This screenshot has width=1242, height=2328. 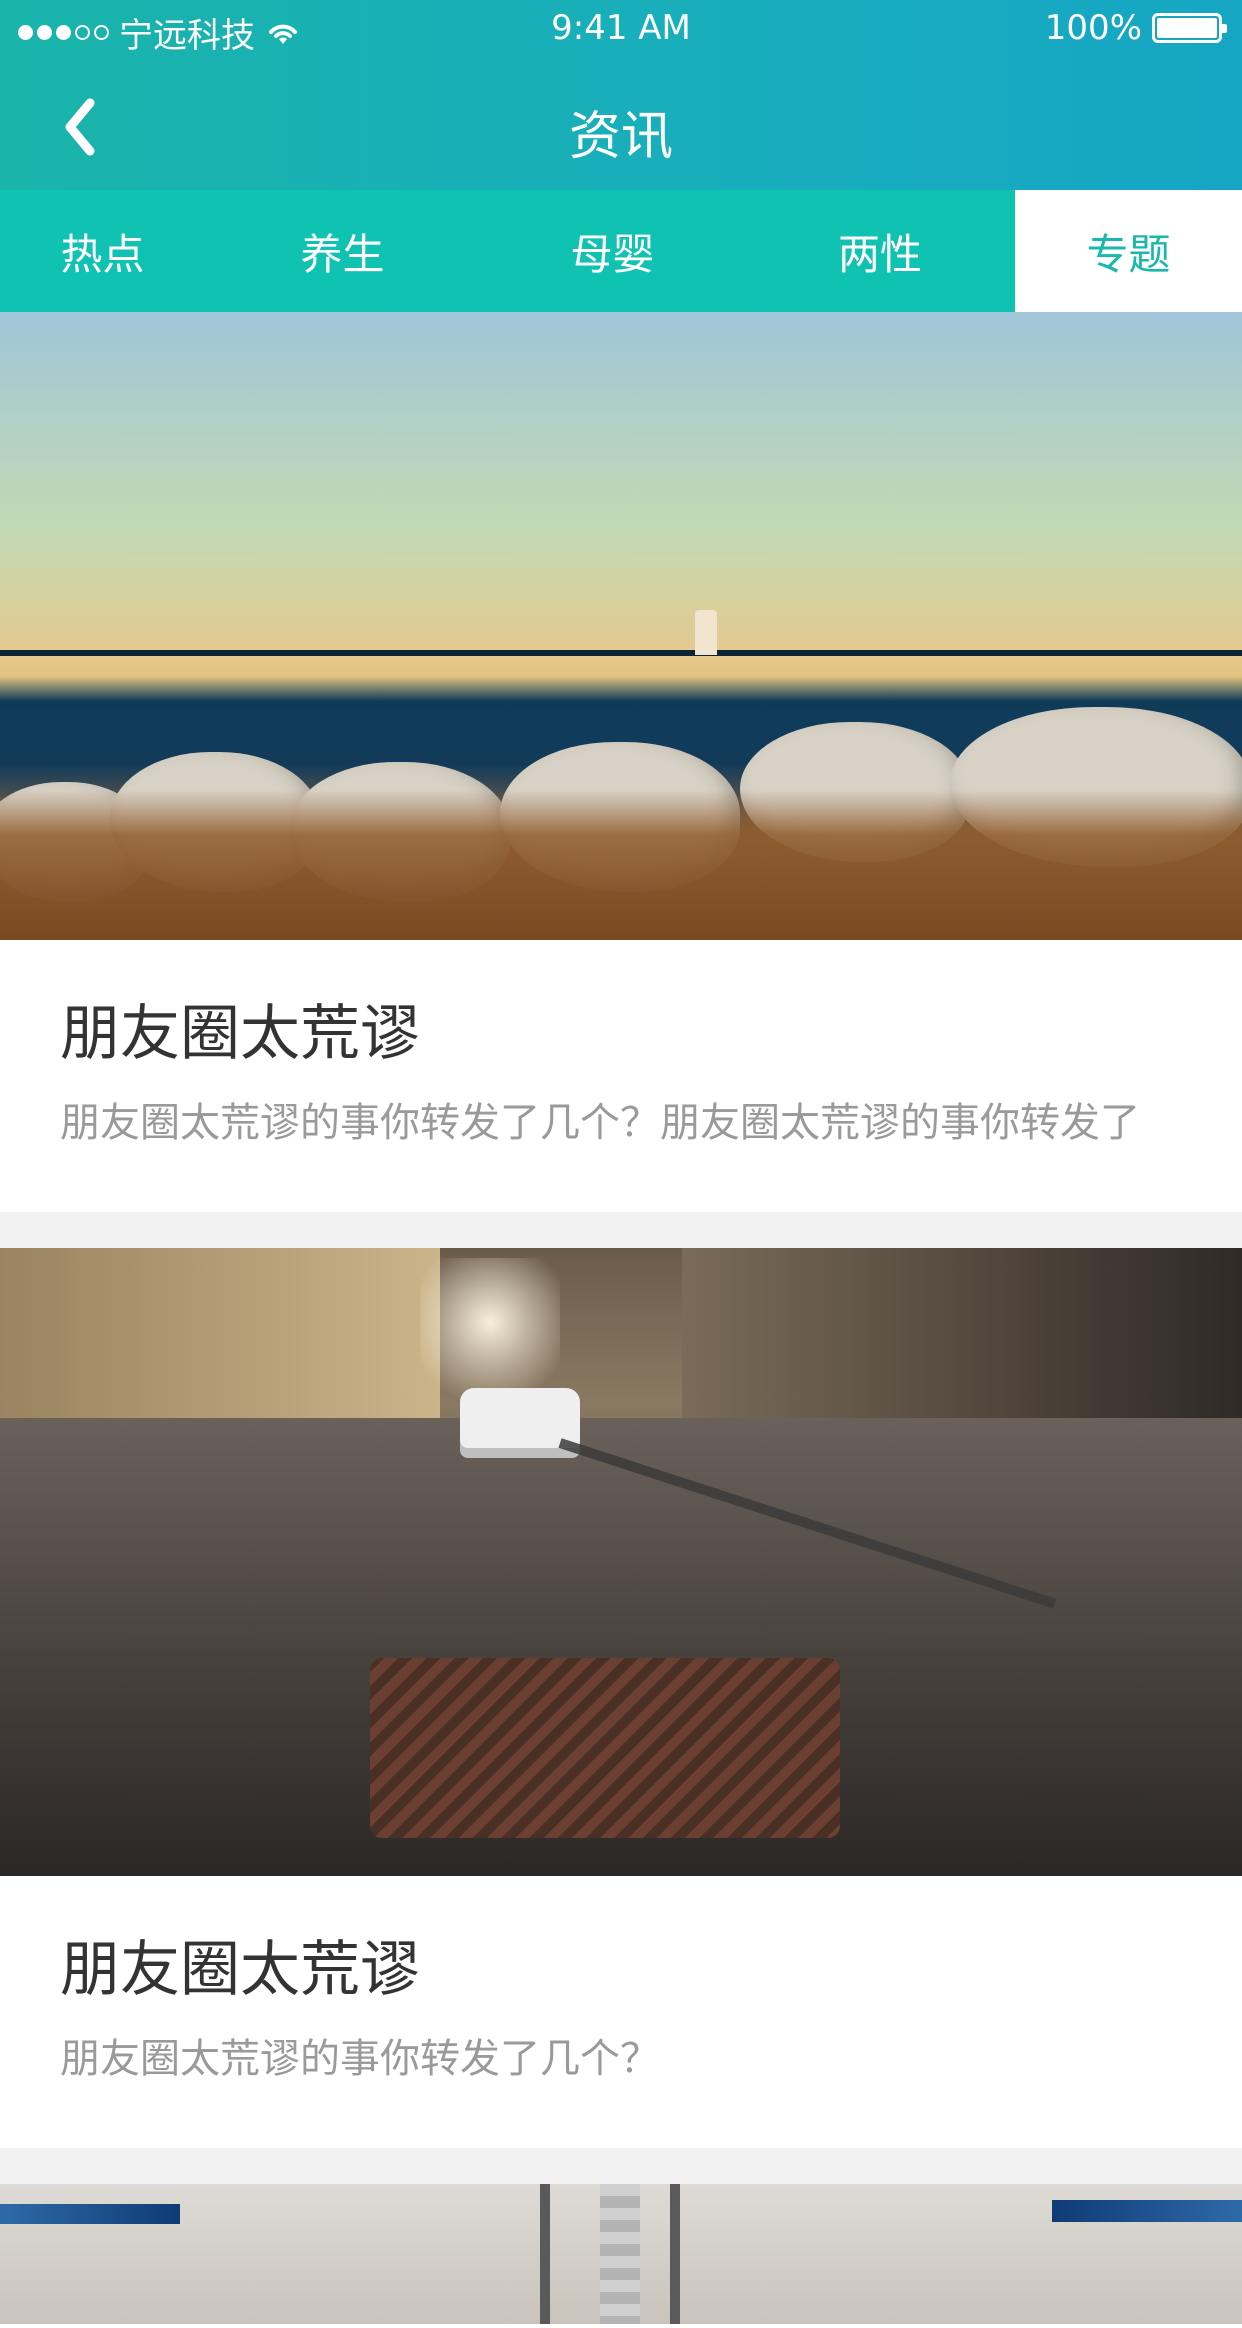 I want to click on battery-icon, so click(x=1189, y=28).